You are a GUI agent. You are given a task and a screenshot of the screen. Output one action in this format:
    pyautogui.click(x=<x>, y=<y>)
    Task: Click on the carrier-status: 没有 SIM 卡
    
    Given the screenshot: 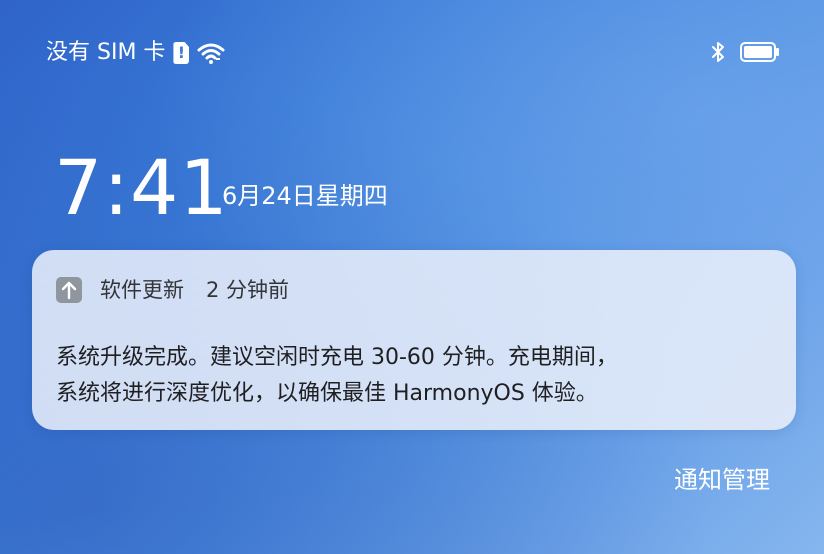 What is the action you would take?
    pyautogui.click(x=135, y=53)
    